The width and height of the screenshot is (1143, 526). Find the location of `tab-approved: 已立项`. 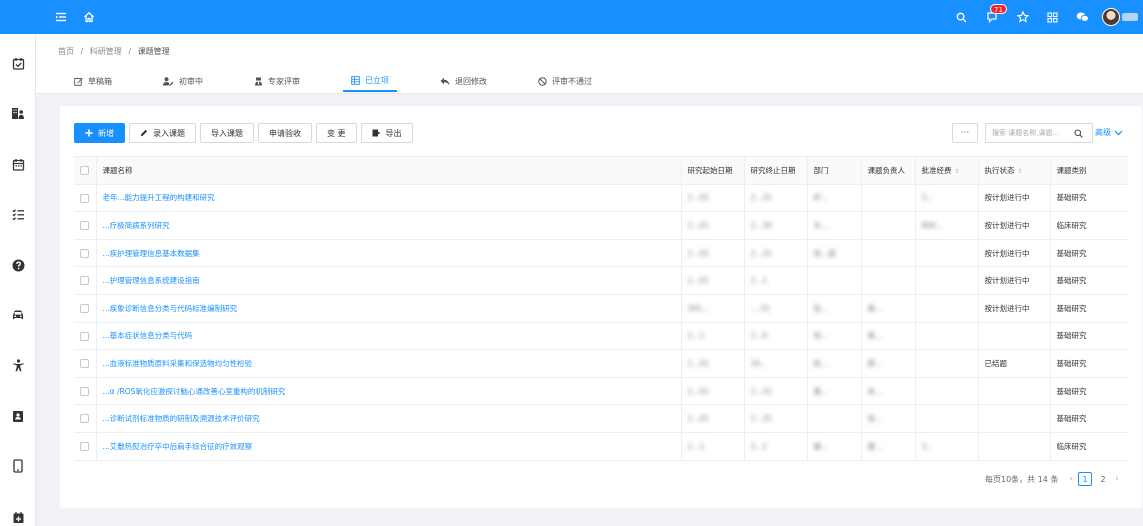

tab-approved: 已立项 is located at coordinates (370, 81).